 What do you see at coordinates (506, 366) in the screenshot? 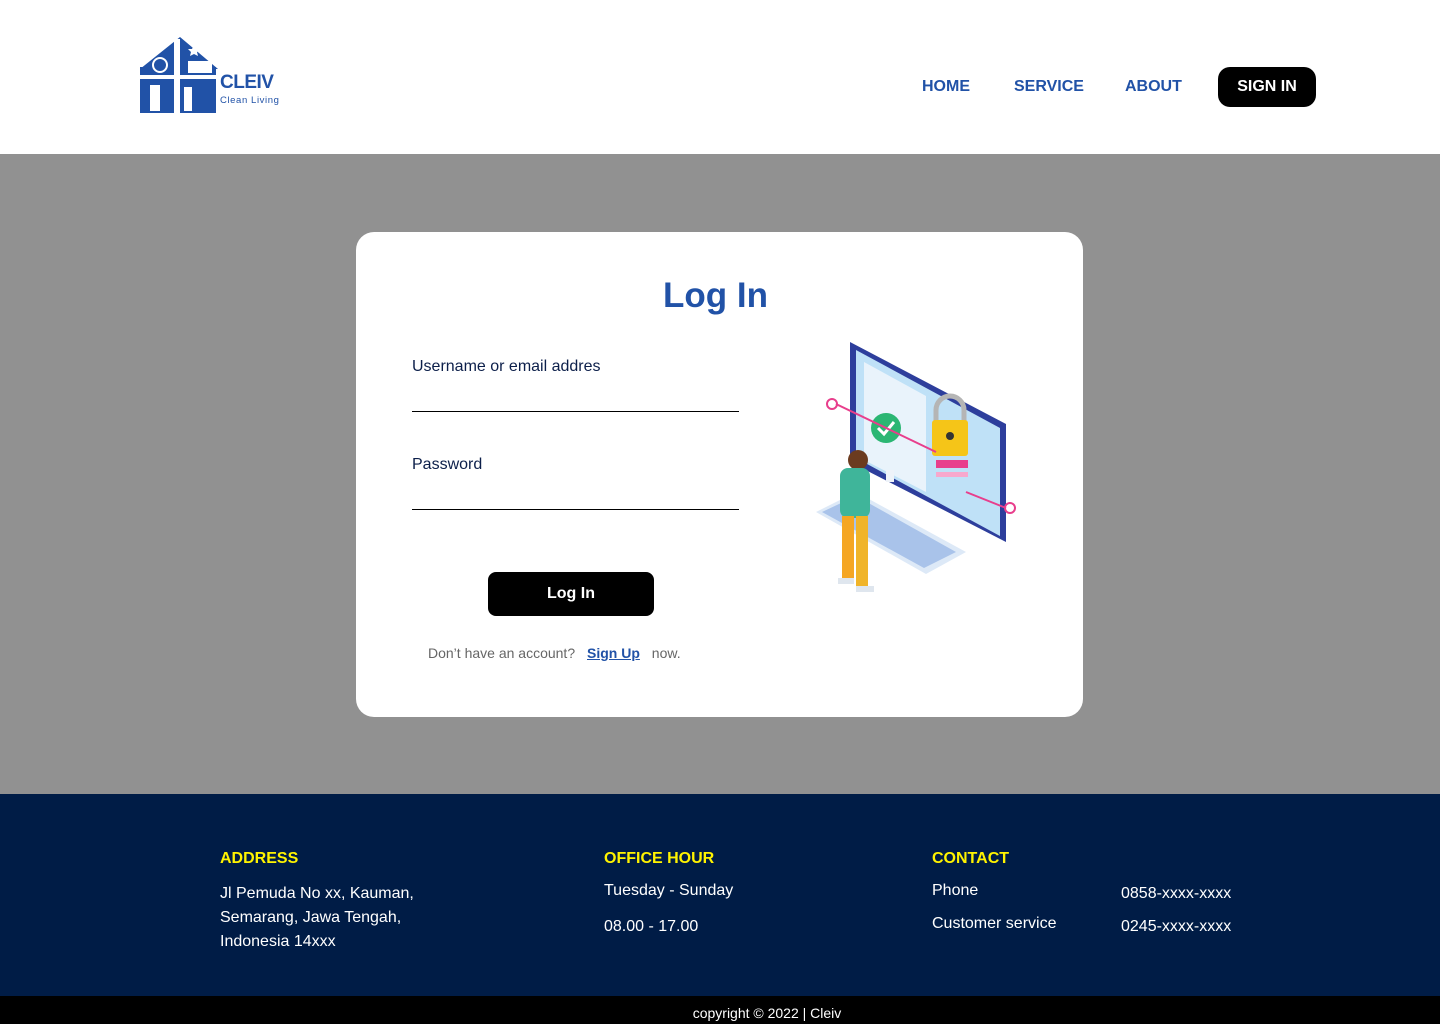
I see `username-label: Username or email addres` at bounding box center [506, 366].